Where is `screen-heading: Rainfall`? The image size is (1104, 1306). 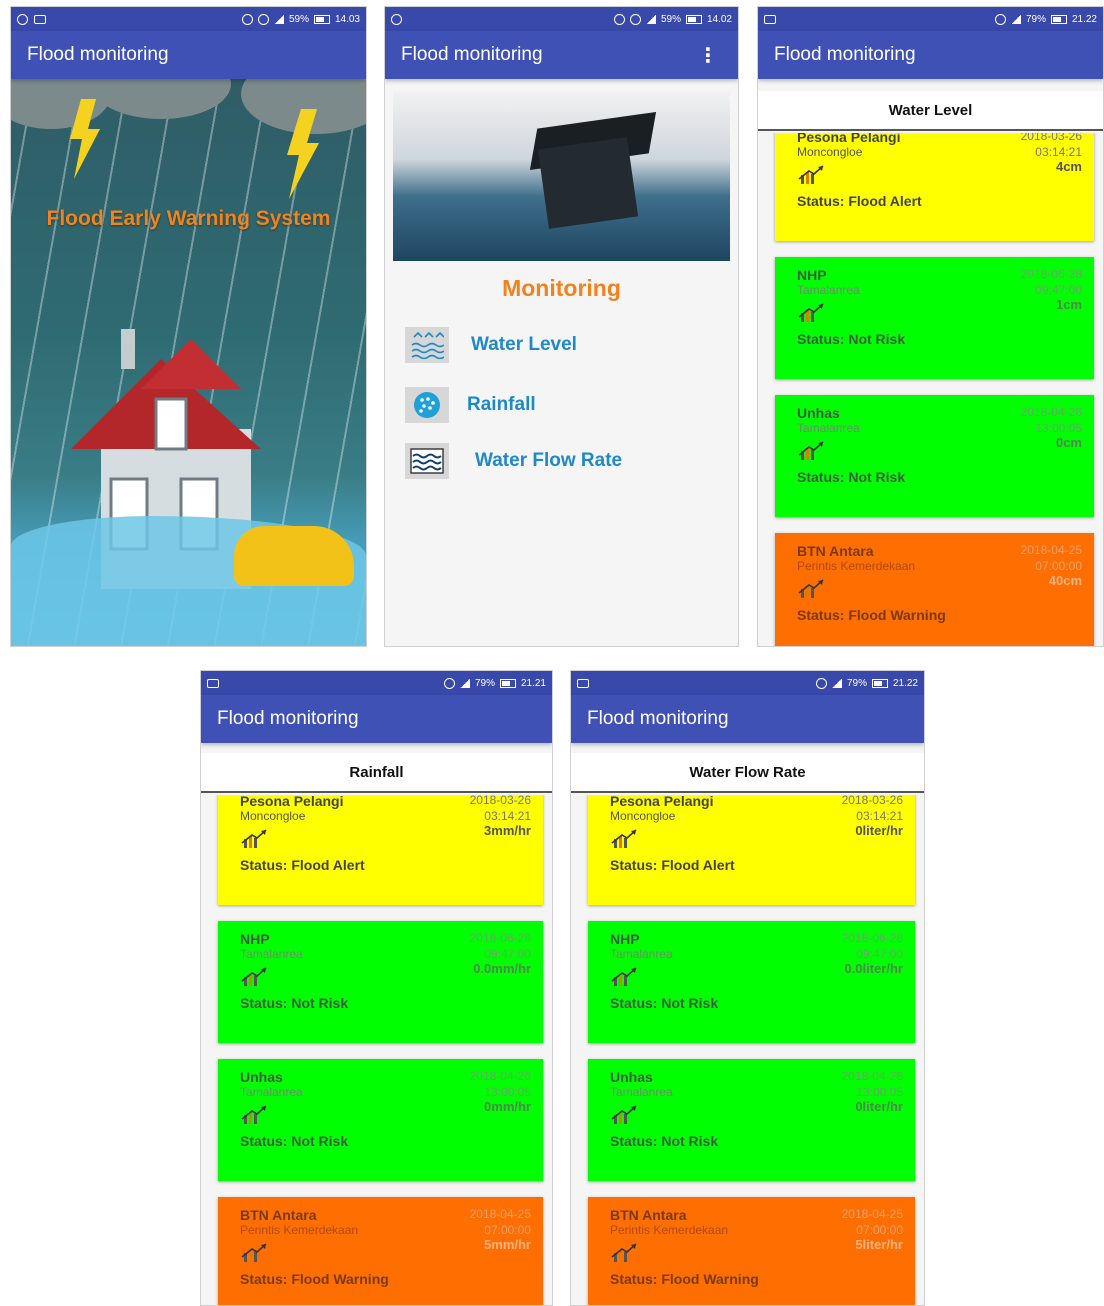
screen-heading: Rainfall is located at coordinates (376, 773).